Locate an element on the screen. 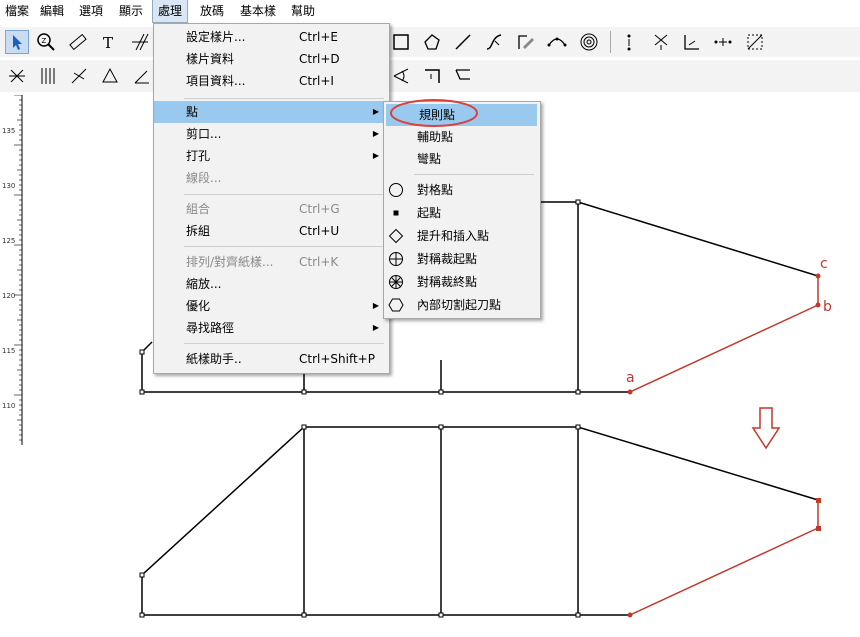 The height and width of the screenshot is (637, 860). submenu-item-mirror-end: 對稱裁終點 is located at coordinates (462, 282).